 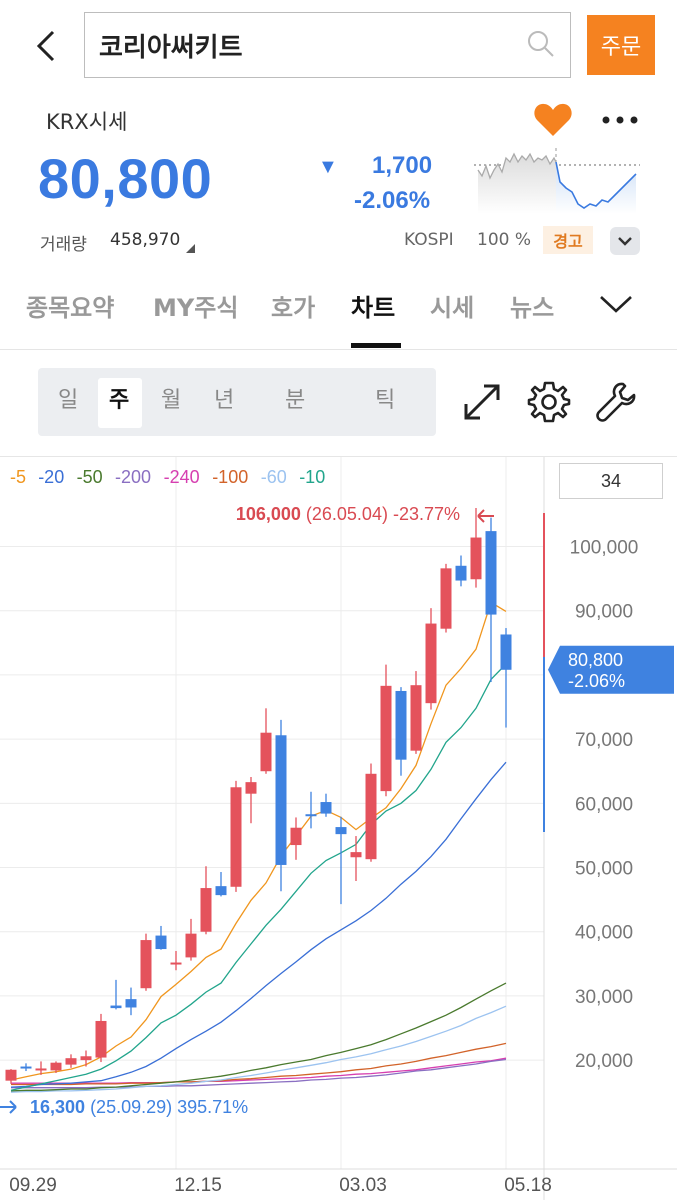 I want to click on market-label: KRX시세, so click(x=87, y=122).